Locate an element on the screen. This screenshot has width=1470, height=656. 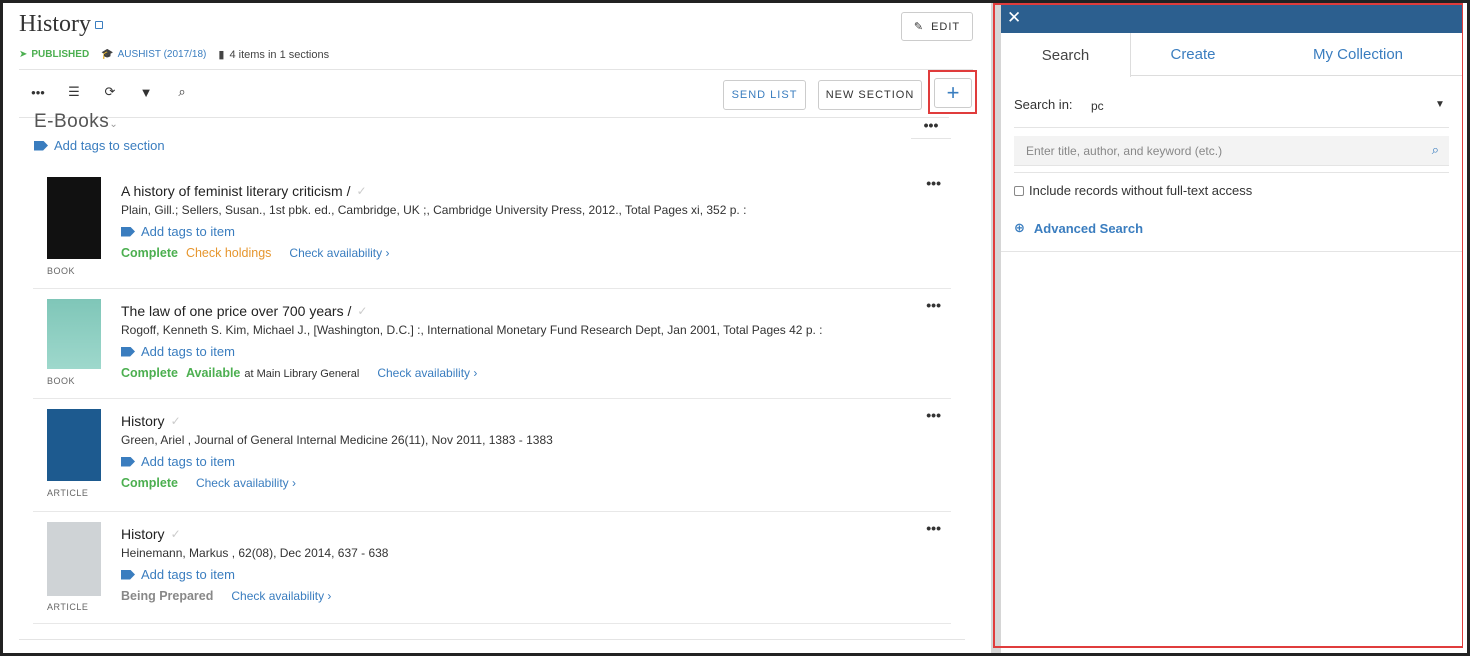
include-records-option: Include records without full-text access is located at coordinates (1133, 190).